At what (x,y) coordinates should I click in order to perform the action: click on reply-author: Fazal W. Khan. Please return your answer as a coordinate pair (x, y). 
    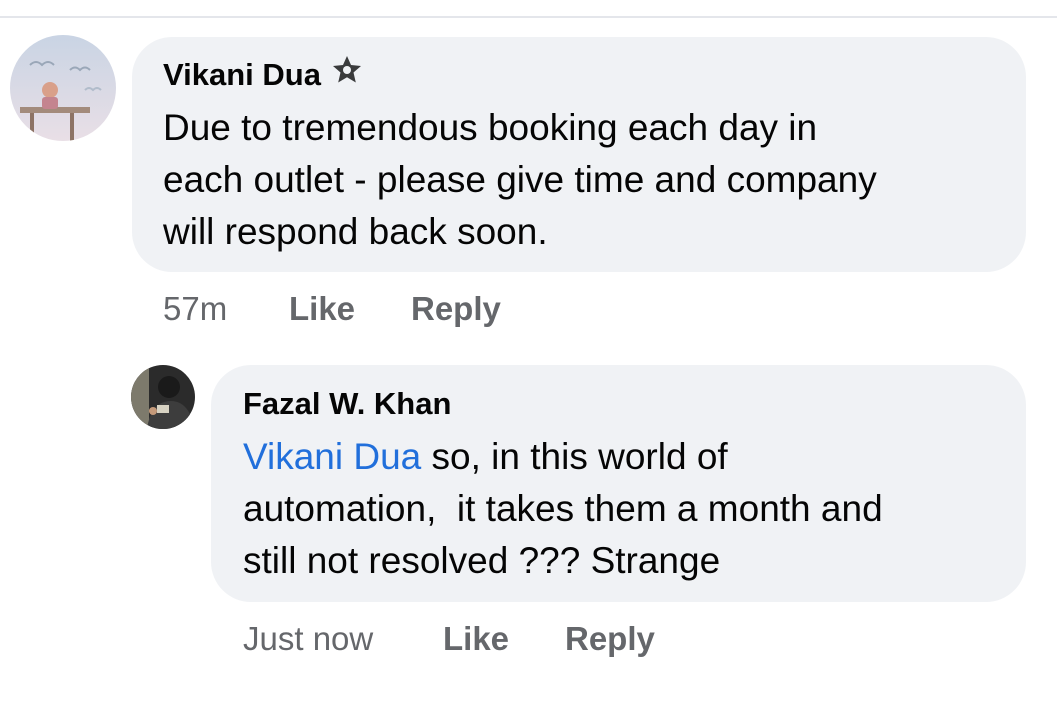
    Looking at the image, I should click on (347, 404).